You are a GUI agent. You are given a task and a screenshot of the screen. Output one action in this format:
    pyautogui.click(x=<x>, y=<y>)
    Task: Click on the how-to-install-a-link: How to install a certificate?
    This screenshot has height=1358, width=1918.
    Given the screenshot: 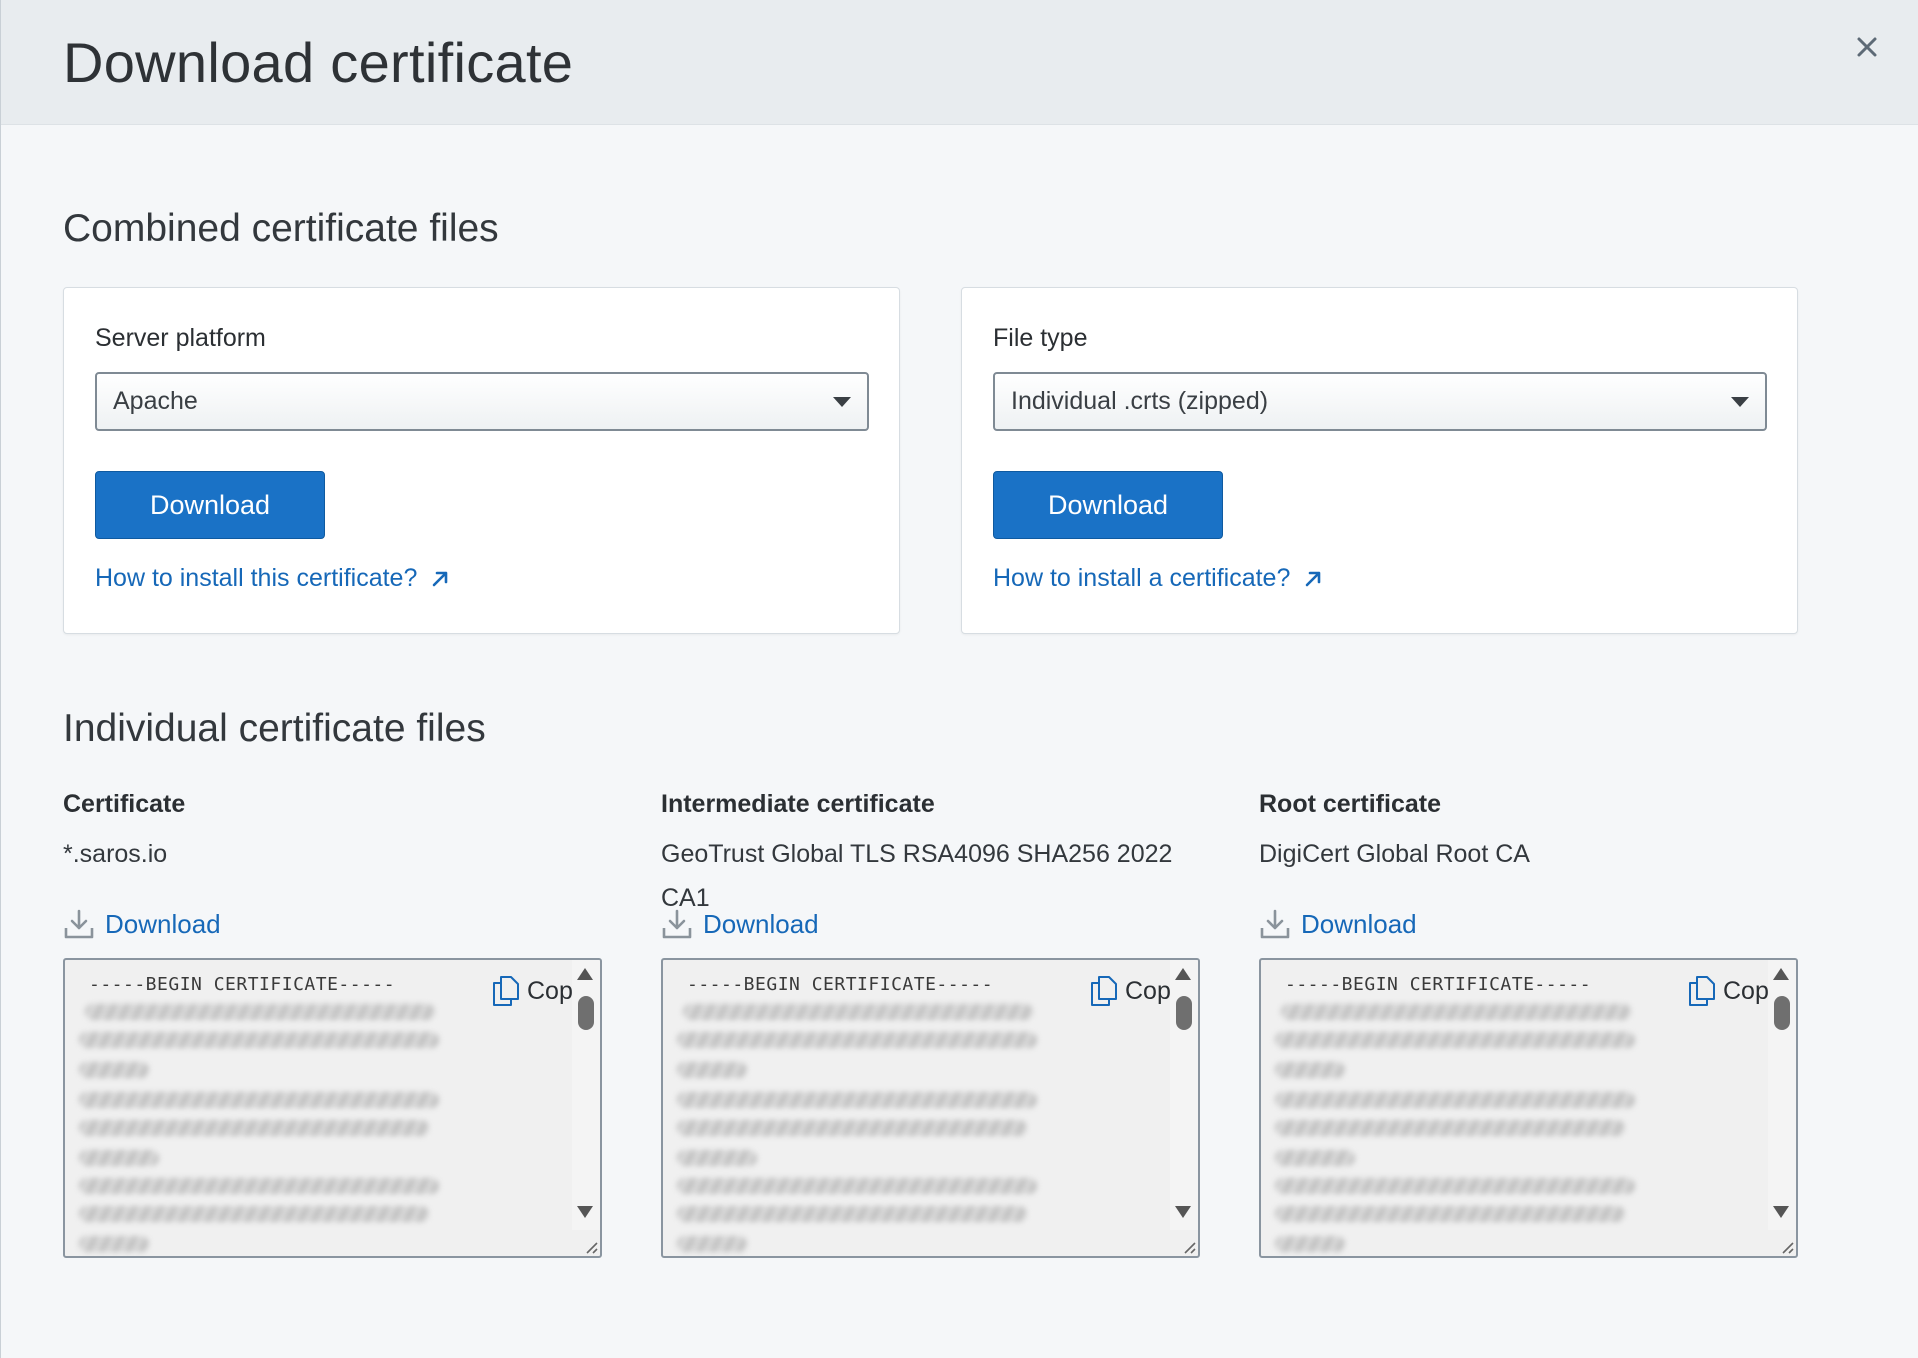 What is the action you would take?
    pyautogui.click(x=1157, y=578)
    